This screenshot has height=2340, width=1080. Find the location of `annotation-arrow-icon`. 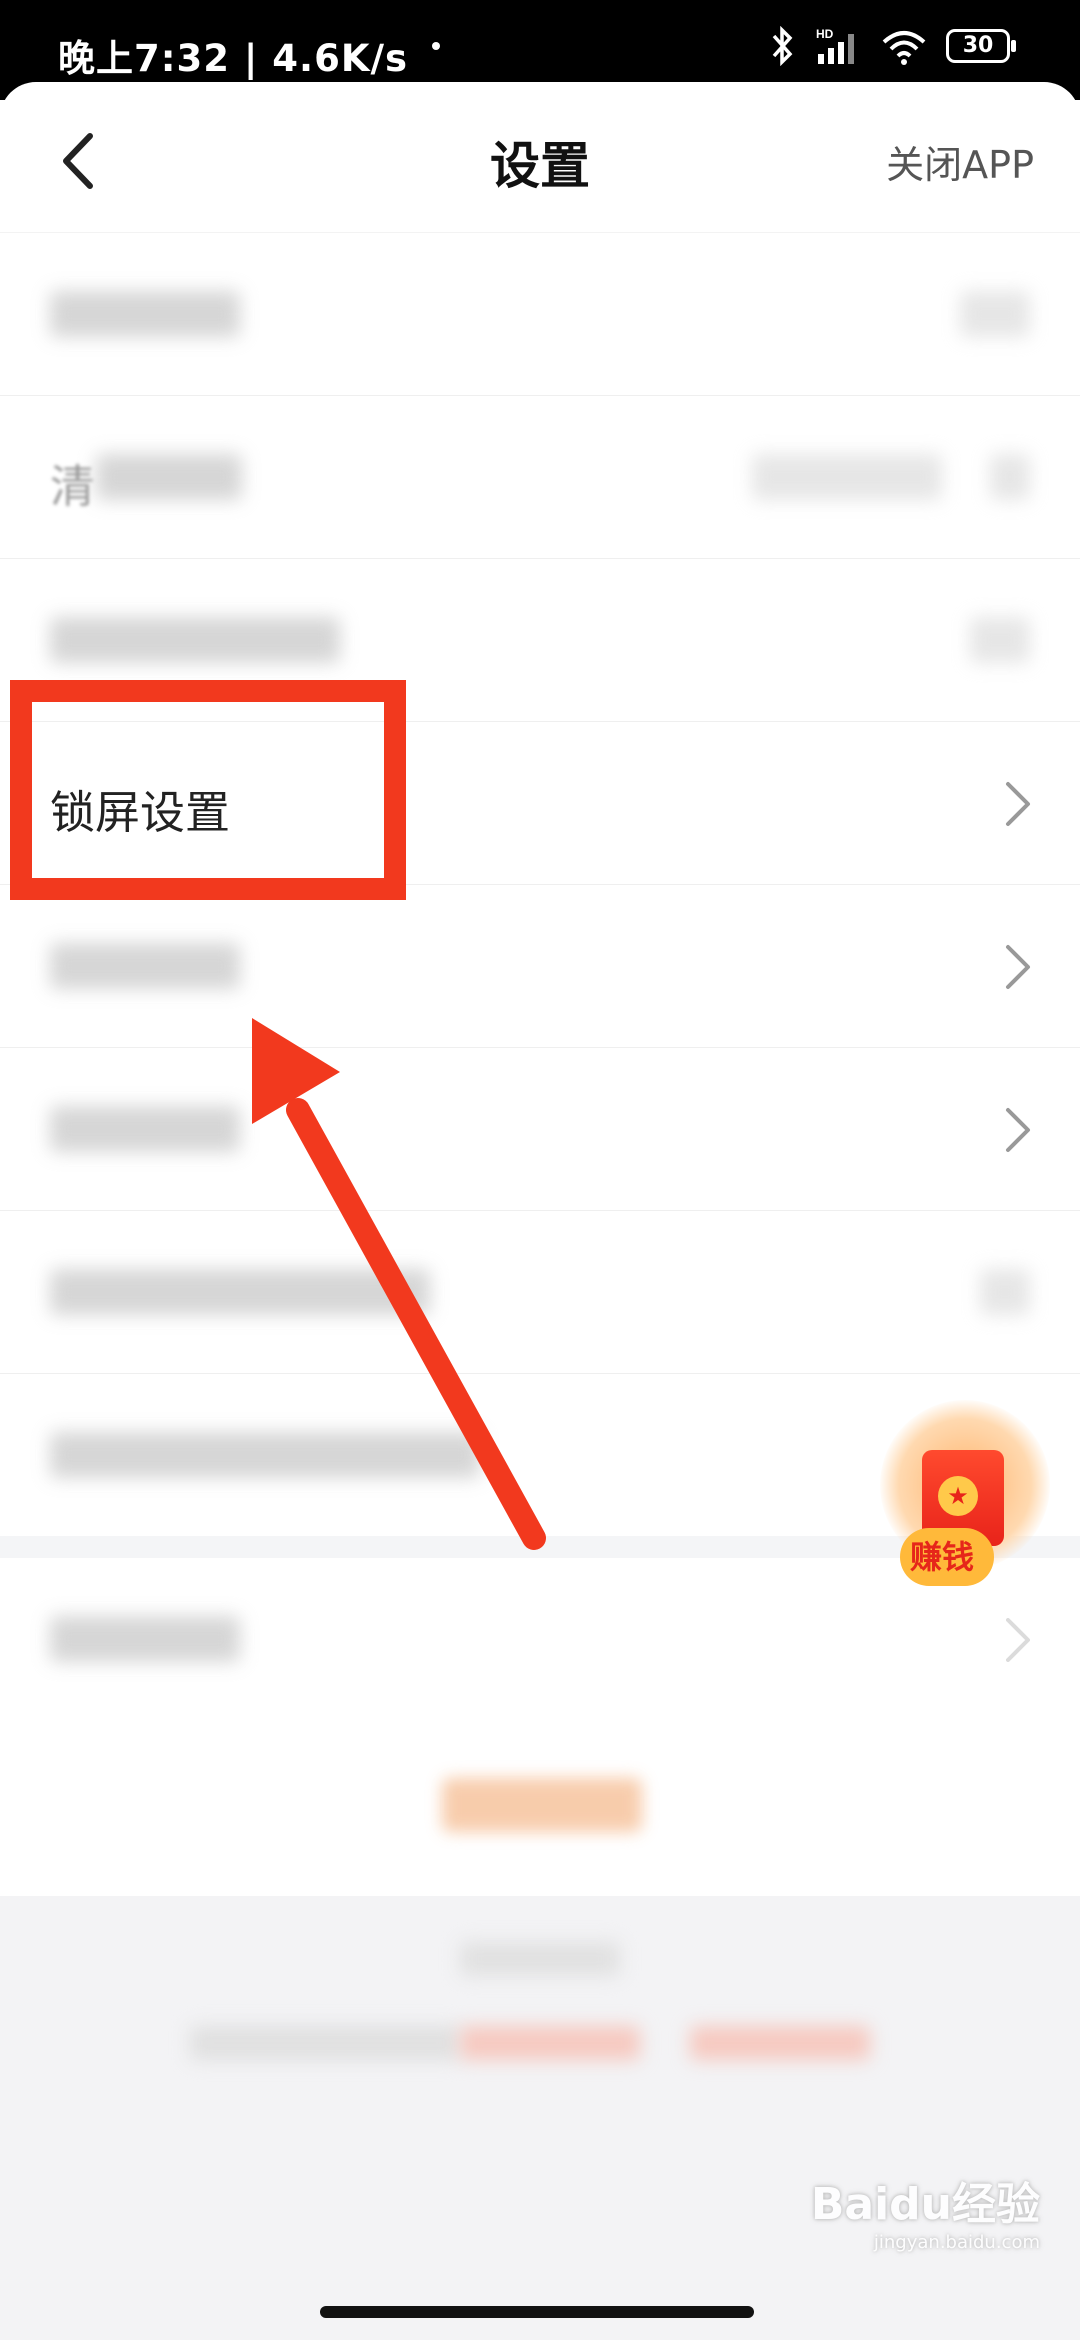

annotation-arrow-icon is located at coordinates (399, 1284).